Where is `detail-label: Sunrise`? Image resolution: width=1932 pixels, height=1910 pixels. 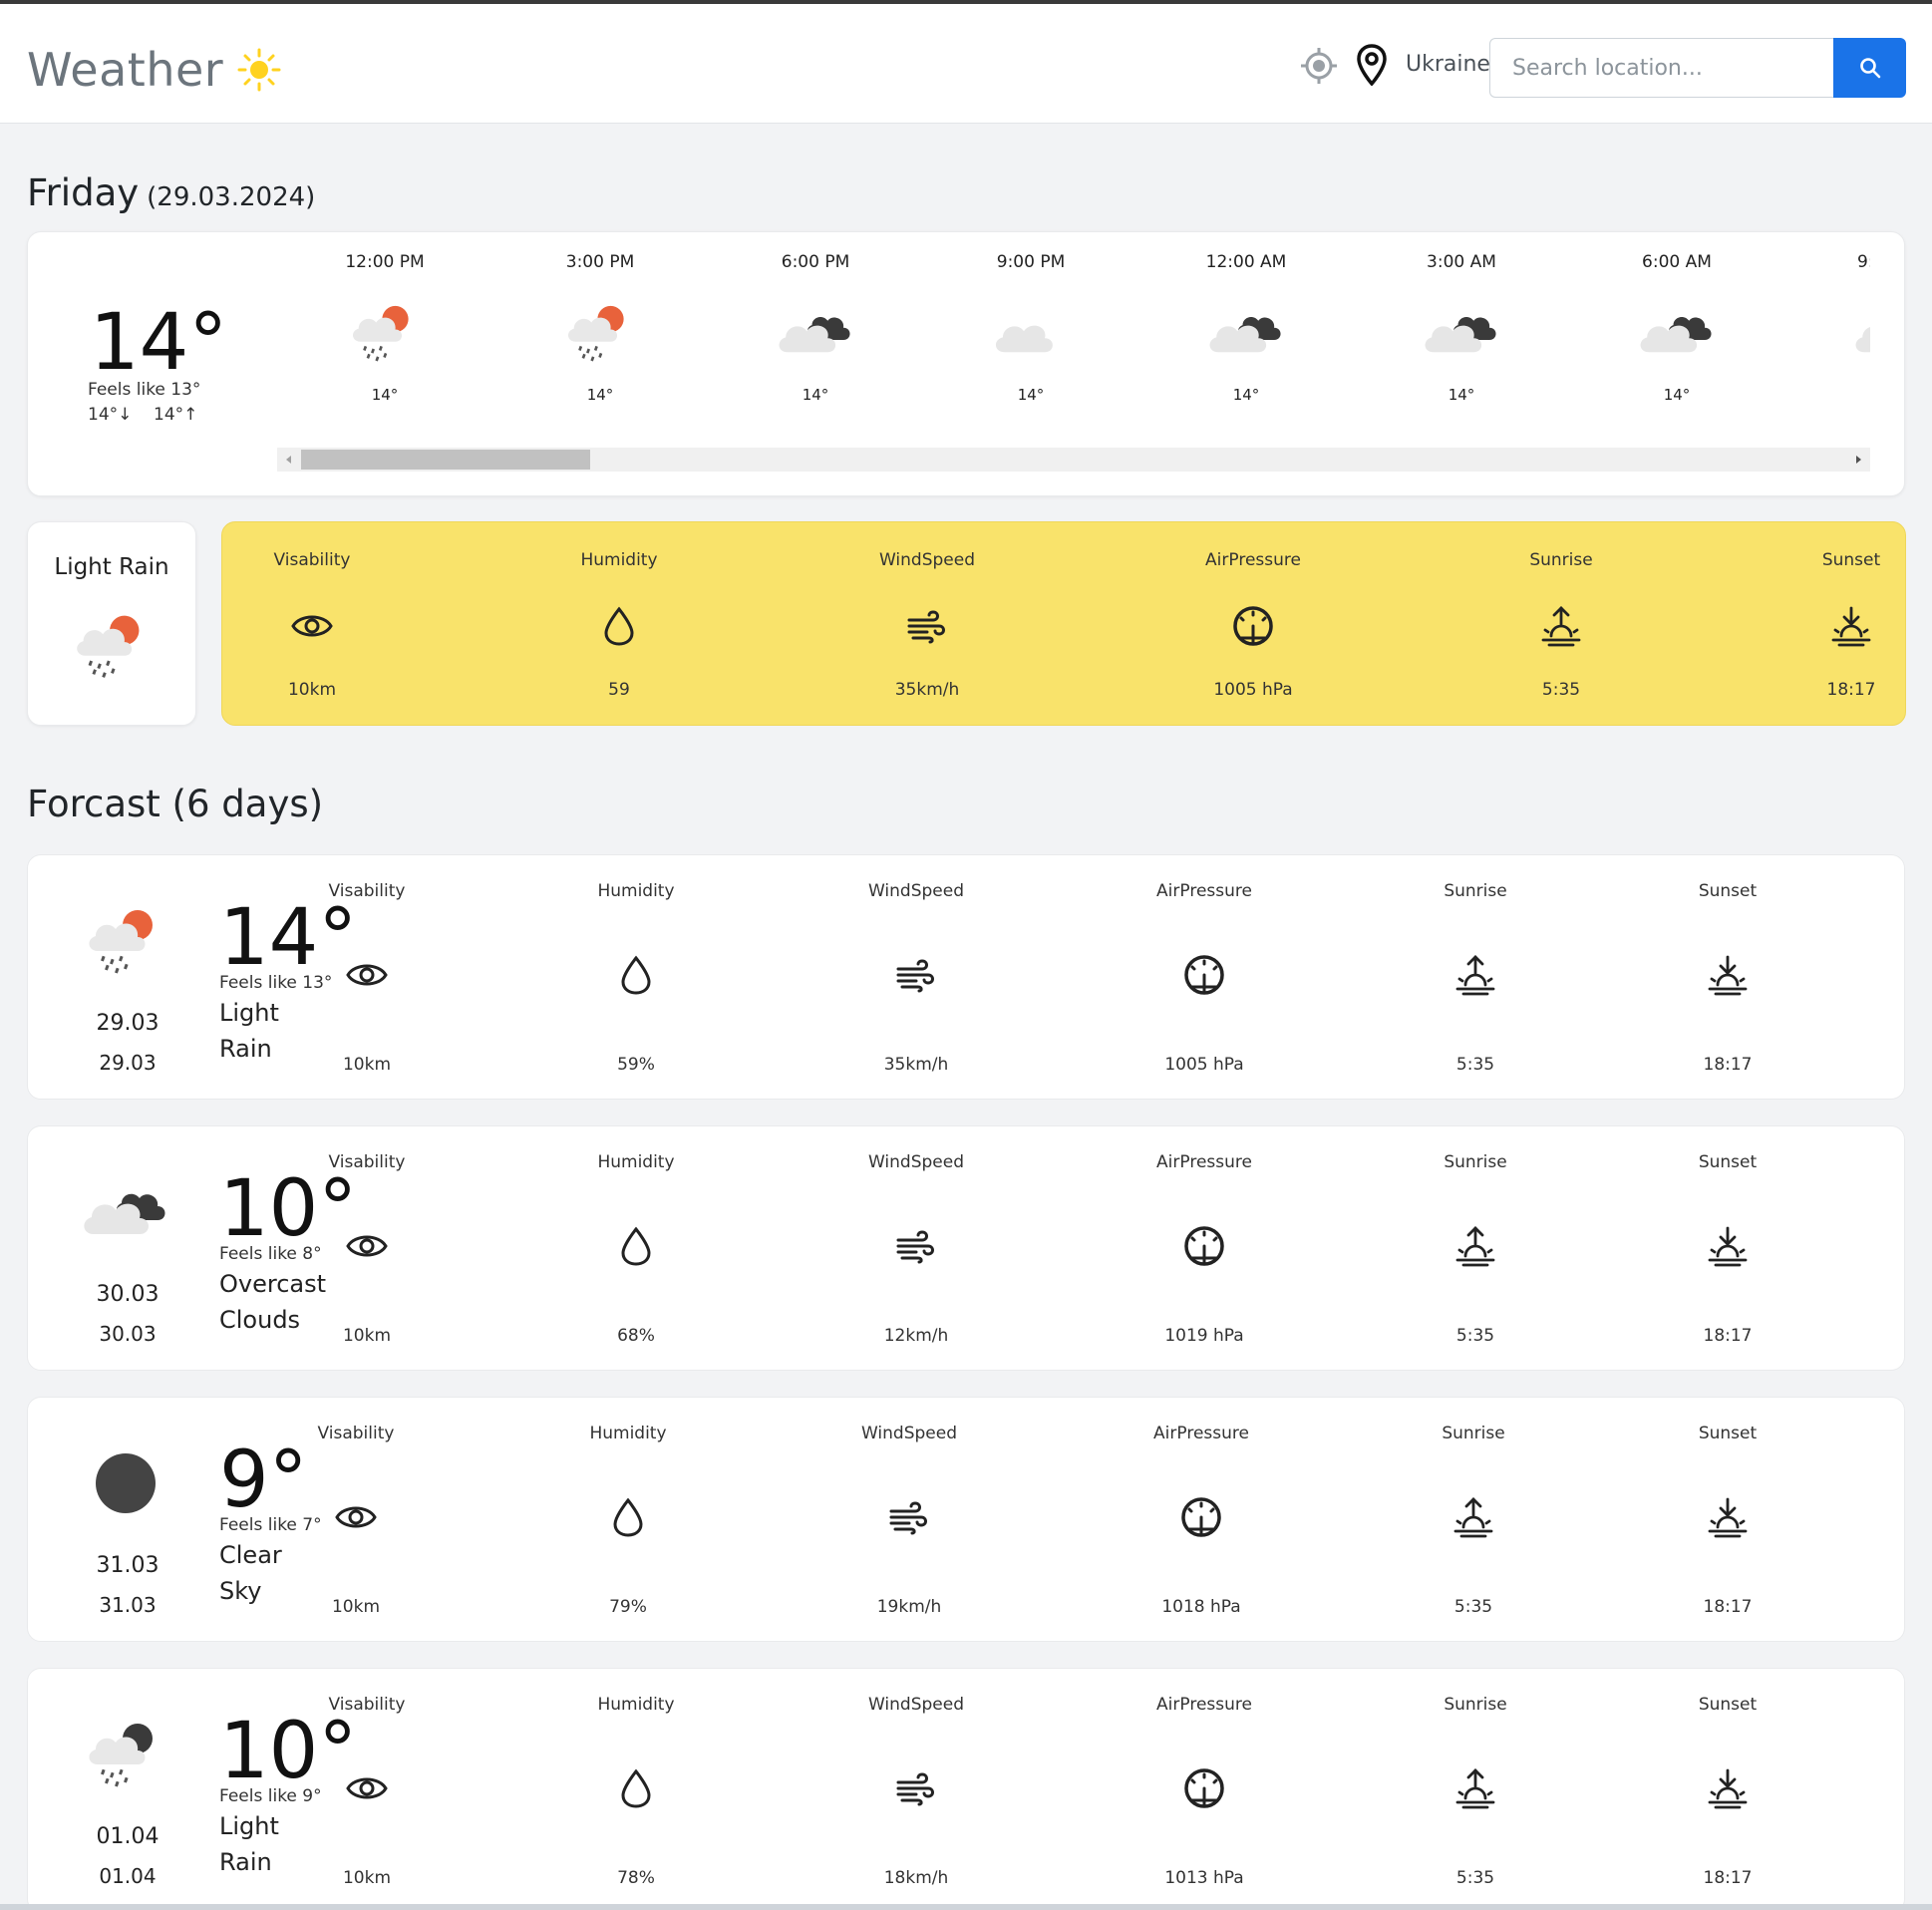
detail-label: Sunrise is located at coordinates (1561, 560).